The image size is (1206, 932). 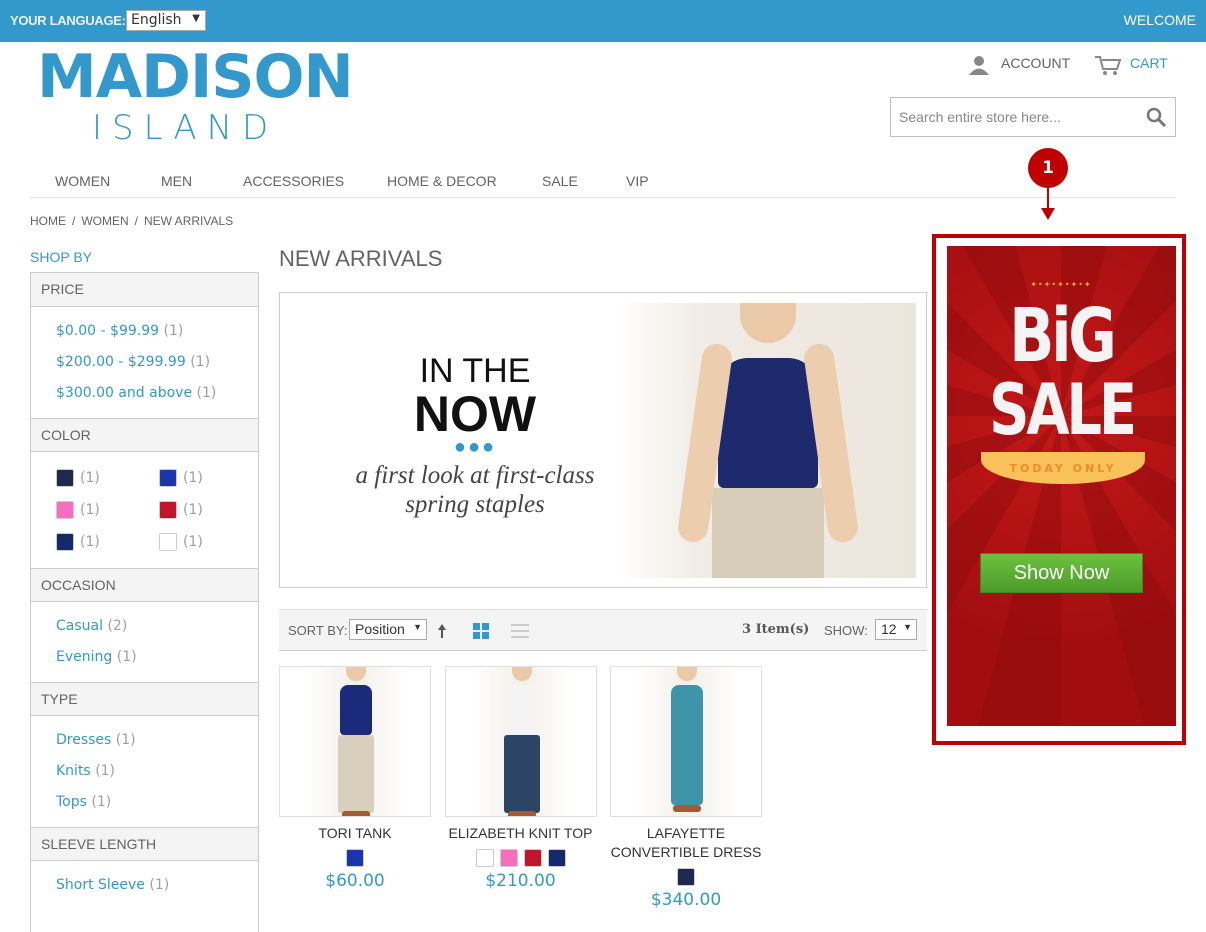 What do you see at coordinates (603, 630) in the screenshot?
I see `product-toolbar: SORT BY: Position ▼ 3 Item(s) SHOW: 12 ▼` at bounding box center [603, 630].